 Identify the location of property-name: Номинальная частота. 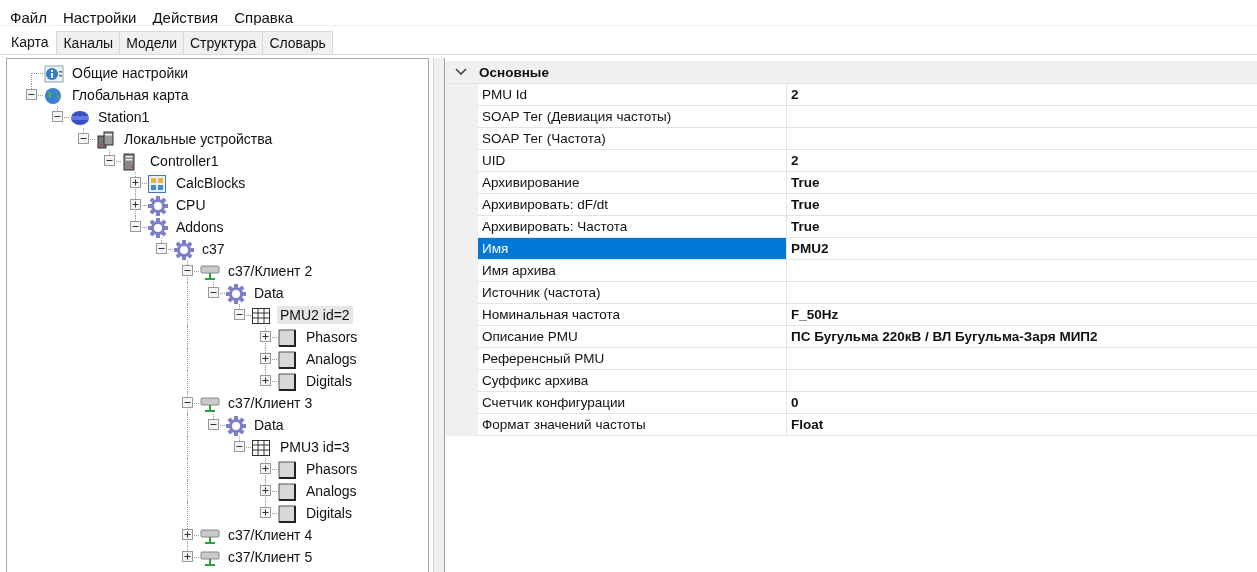
(632, 315).